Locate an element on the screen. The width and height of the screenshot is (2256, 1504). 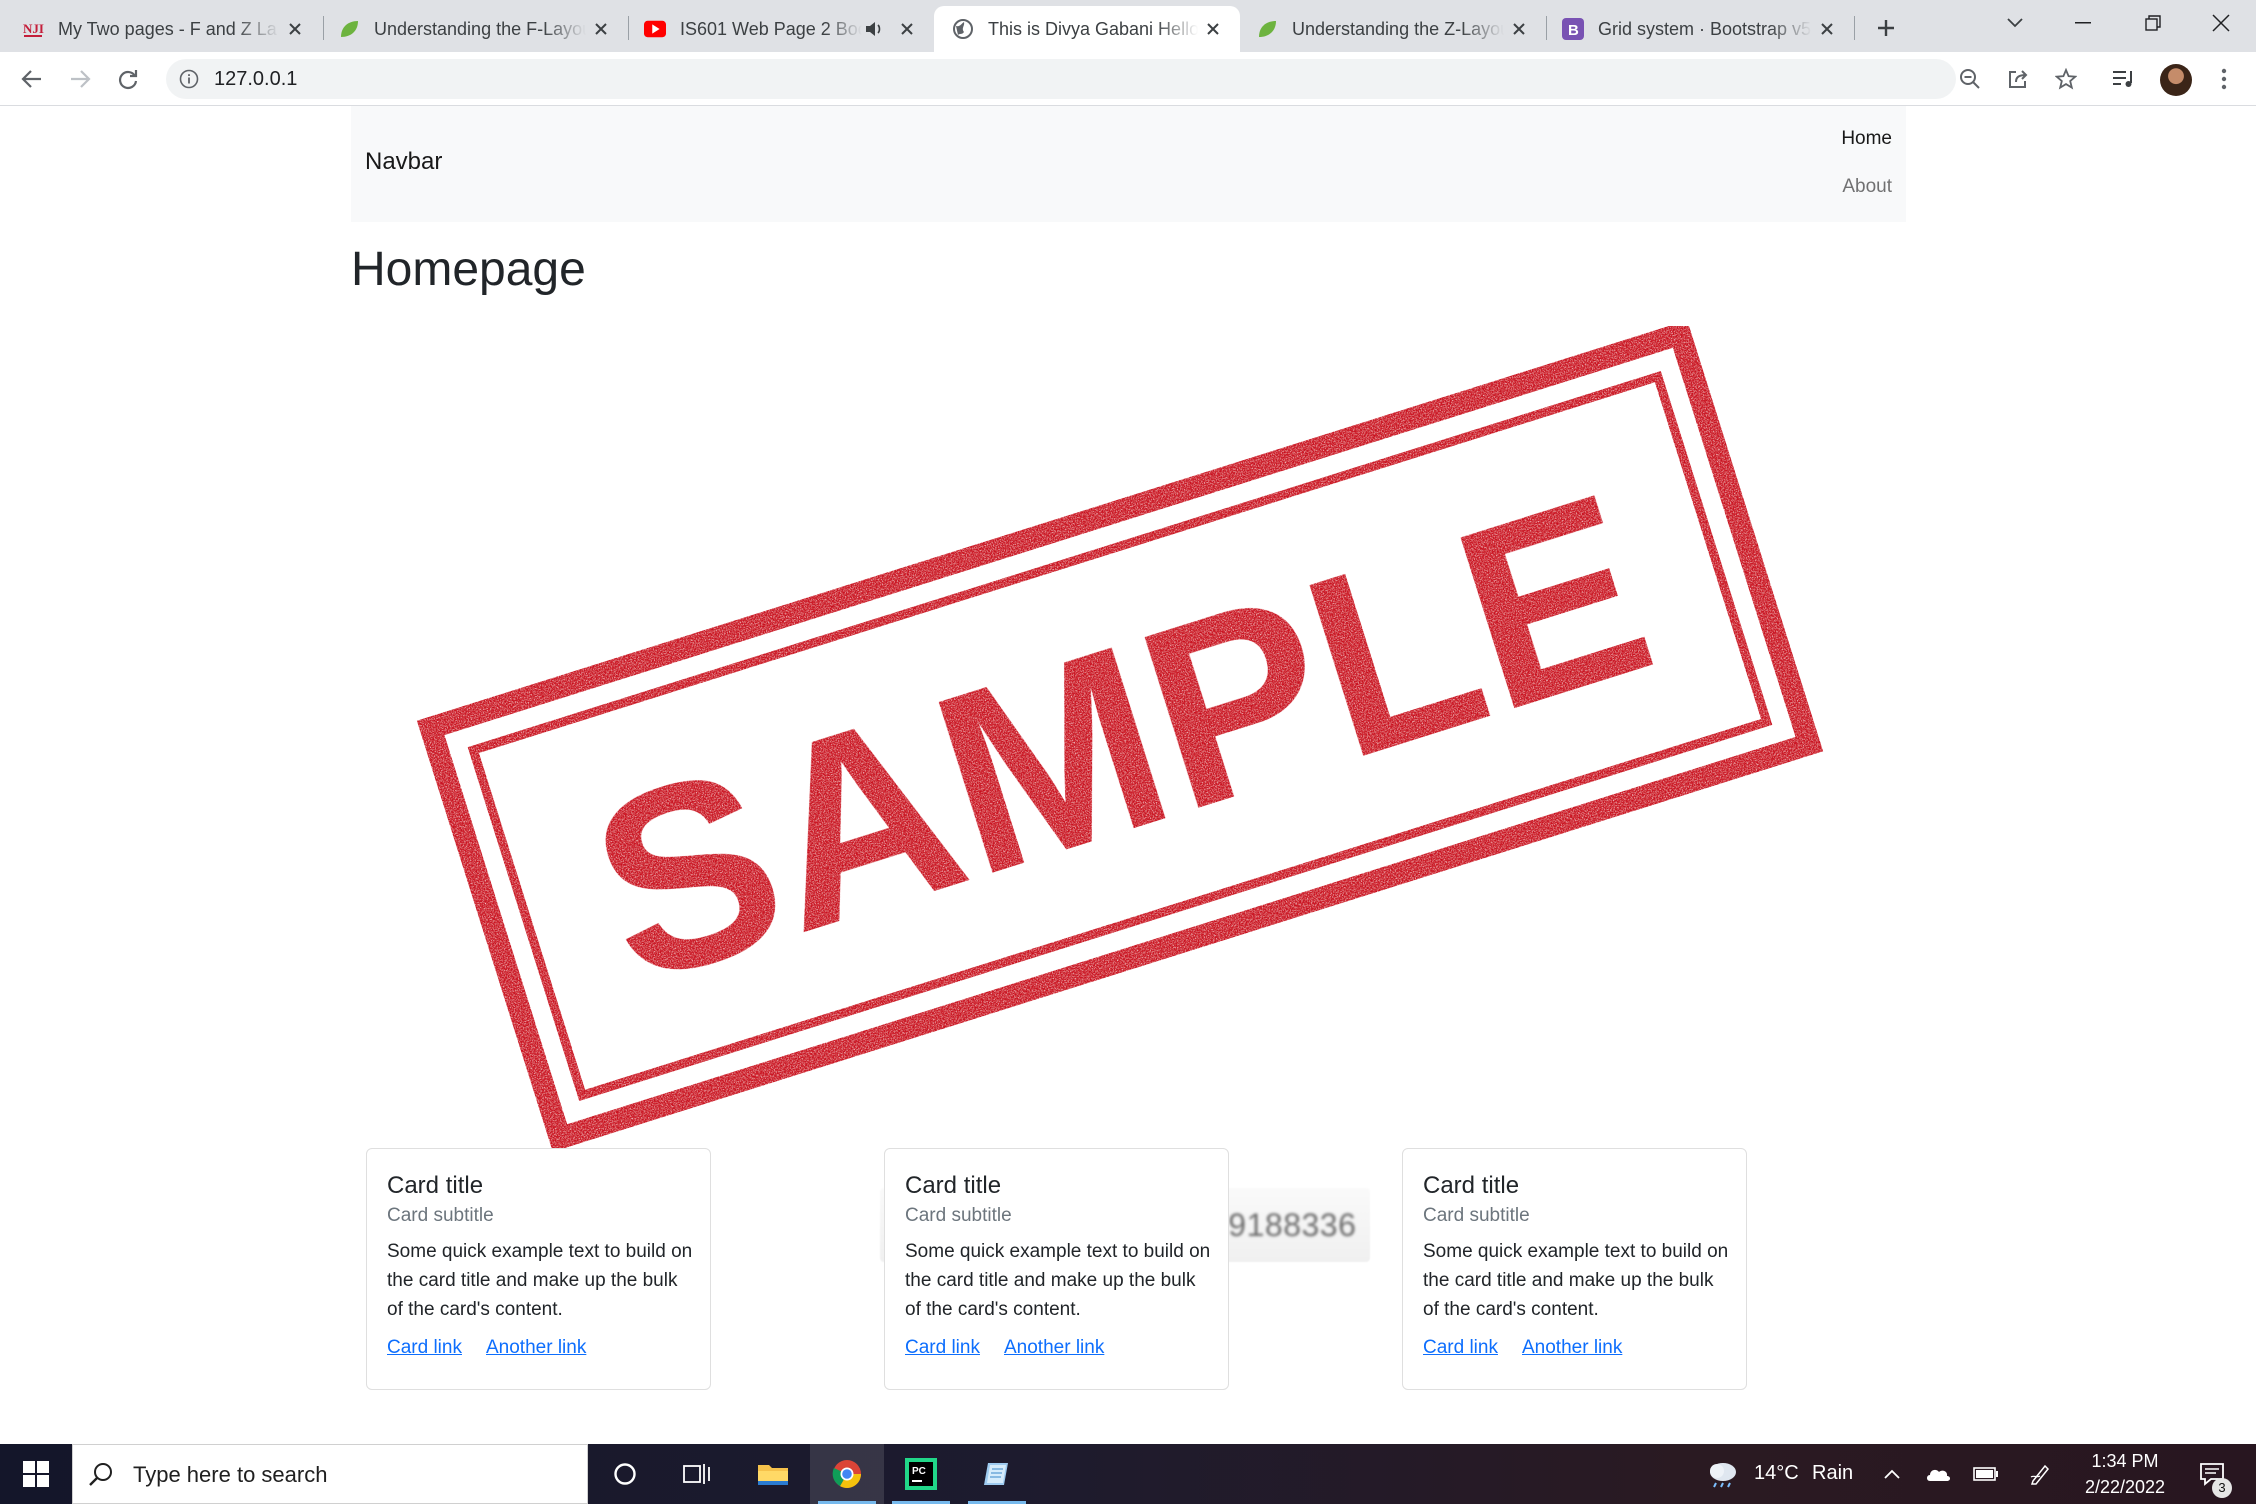
notepad-button is located at coordinates (997, 1474).